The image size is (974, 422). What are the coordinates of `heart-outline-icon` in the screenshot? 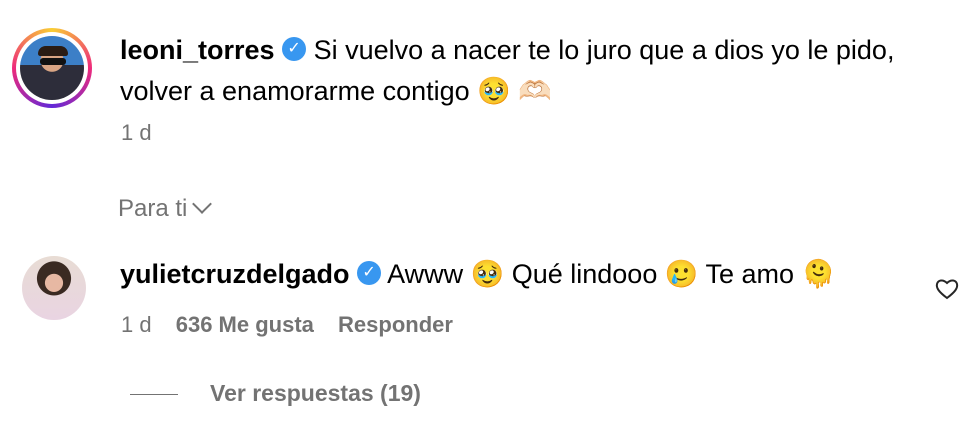 It's located at (947, 289).